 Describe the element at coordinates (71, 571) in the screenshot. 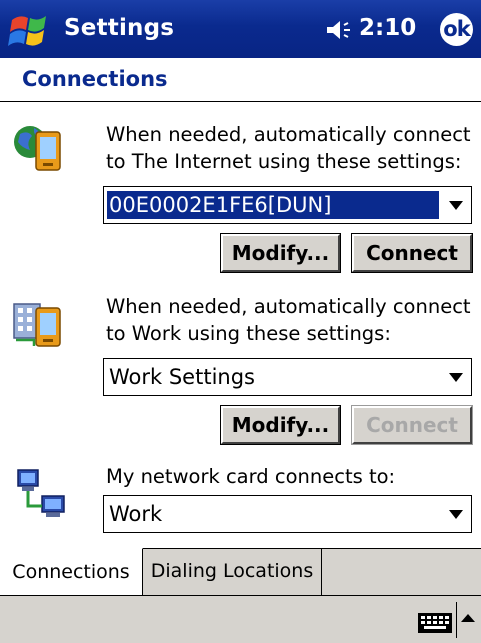

I see `tab-connections: Connections` at that location.